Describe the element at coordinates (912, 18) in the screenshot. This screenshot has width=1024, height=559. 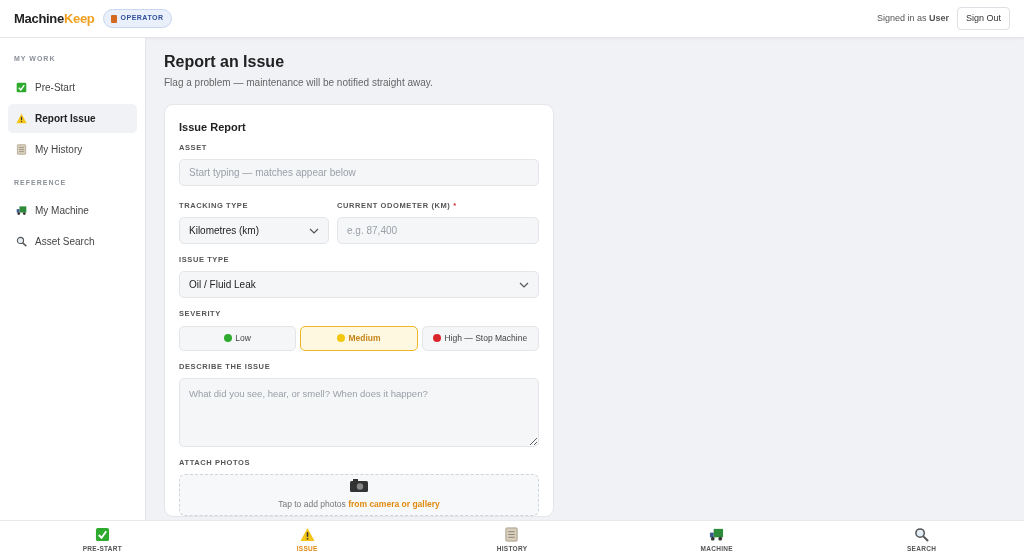
I see `signed-in-text: Signed in as User` at that location.